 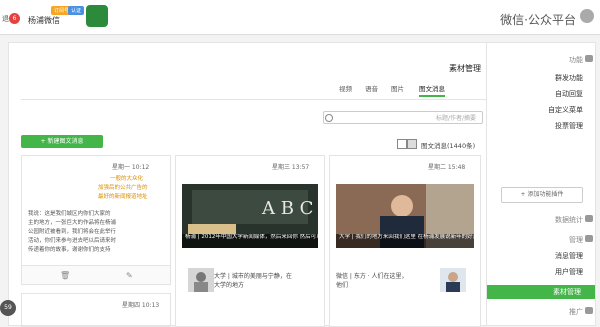 What do you see at coordinates (123, 197) in the screenshot?
I see `card-subtitle: 最好的新闻报道地址` at bounding box center [123, 197].